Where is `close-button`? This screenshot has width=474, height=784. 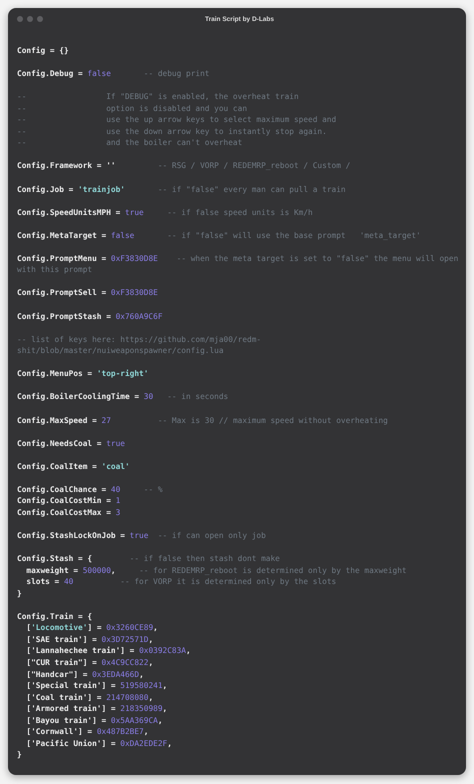 close-button is located at coordinates (20, 19).